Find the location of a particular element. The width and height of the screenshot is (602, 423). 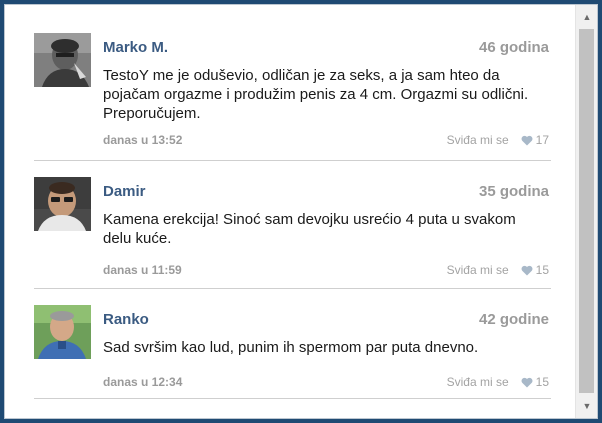

comment-timestamp: danas u 11:59 is located at coordinates (142, 270).